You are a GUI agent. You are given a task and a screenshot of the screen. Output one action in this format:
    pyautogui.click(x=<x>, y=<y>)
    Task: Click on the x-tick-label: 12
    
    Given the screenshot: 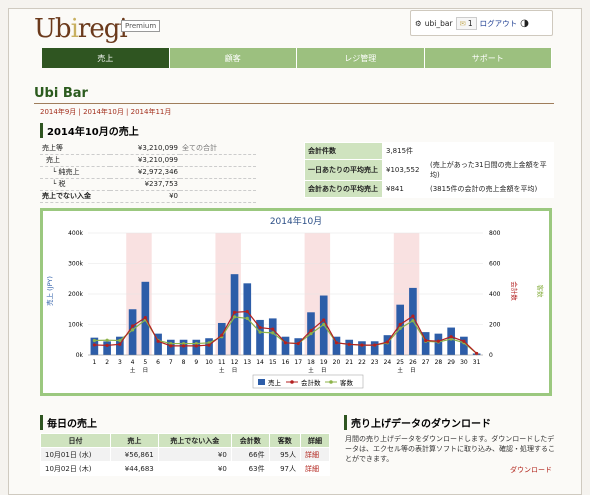 What is the action you would take?
    pyautogui.click(x=235, y=362)
    